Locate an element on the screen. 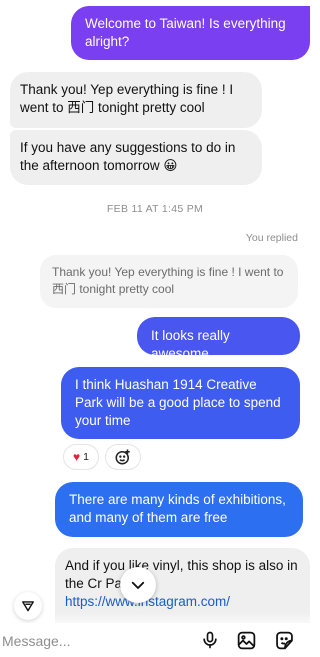 The height and width of the screenshot is (657, 320). reaction-heart: ♥ 1 is located at coordinates (81, 457).